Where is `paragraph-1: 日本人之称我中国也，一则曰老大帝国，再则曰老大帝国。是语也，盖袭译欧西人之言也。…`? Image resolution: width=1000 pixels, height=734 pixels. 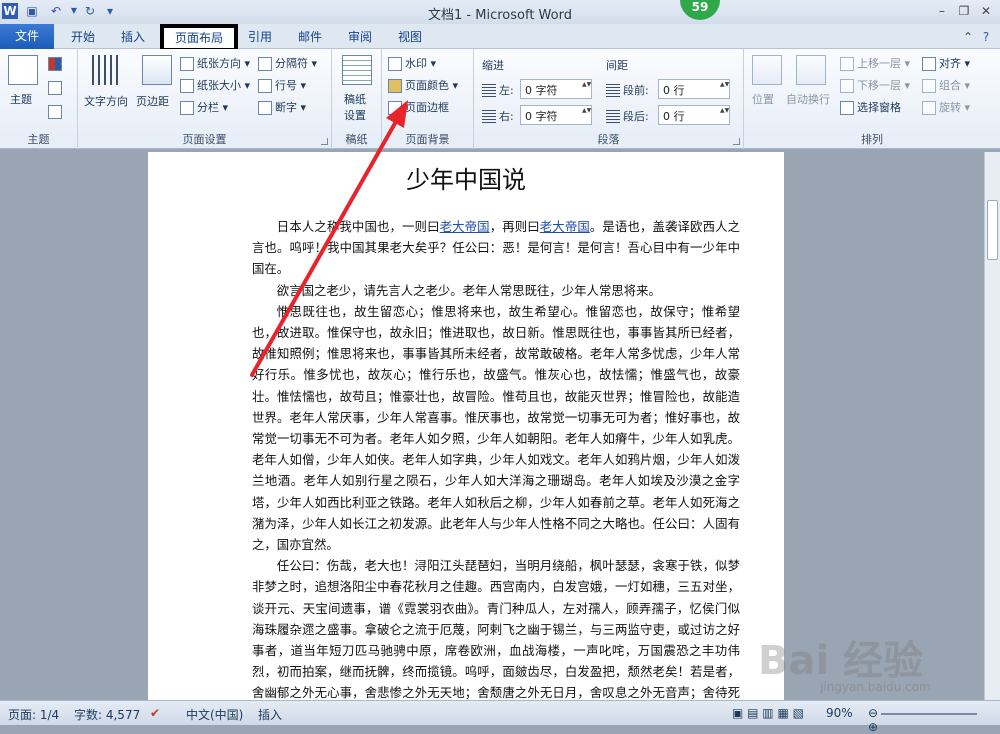 paragraph-1: 日本人之称我中国也，一则曰老大帝国，再则曰老大帝国。是语也，盖袭译欧西人之言也。… is located at coordinates (496, 248).